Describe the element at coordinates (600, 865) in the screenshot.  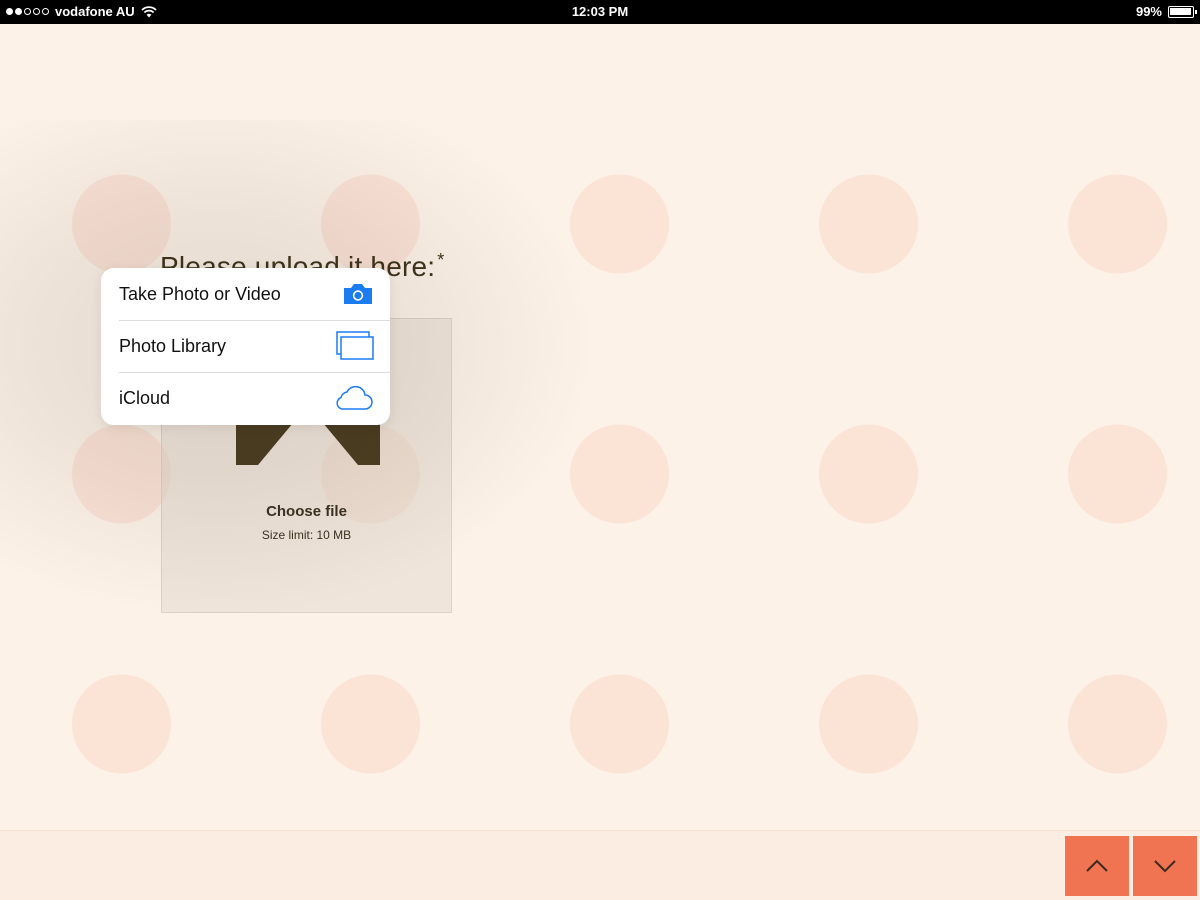
I see `bottom-navigation-bar` at that location.